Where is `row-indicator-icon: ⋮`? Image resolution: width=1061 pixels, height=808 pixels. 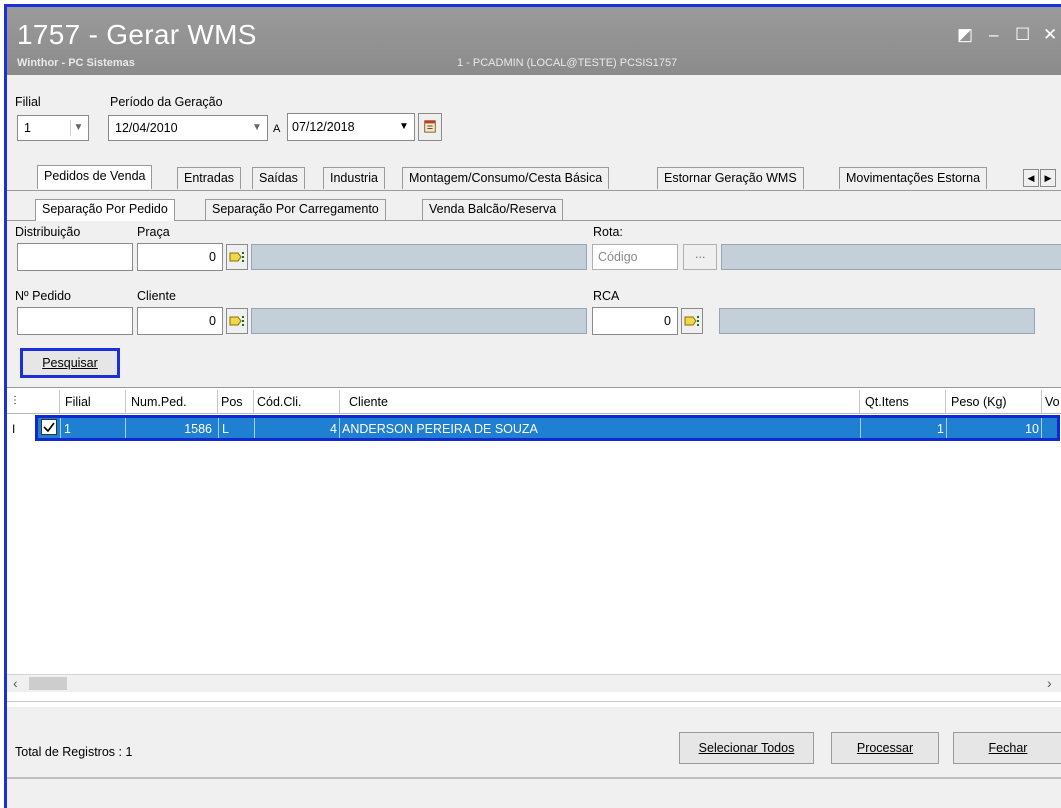 row-indicator-icon: ⋮ is located at coordinates (15, 400).